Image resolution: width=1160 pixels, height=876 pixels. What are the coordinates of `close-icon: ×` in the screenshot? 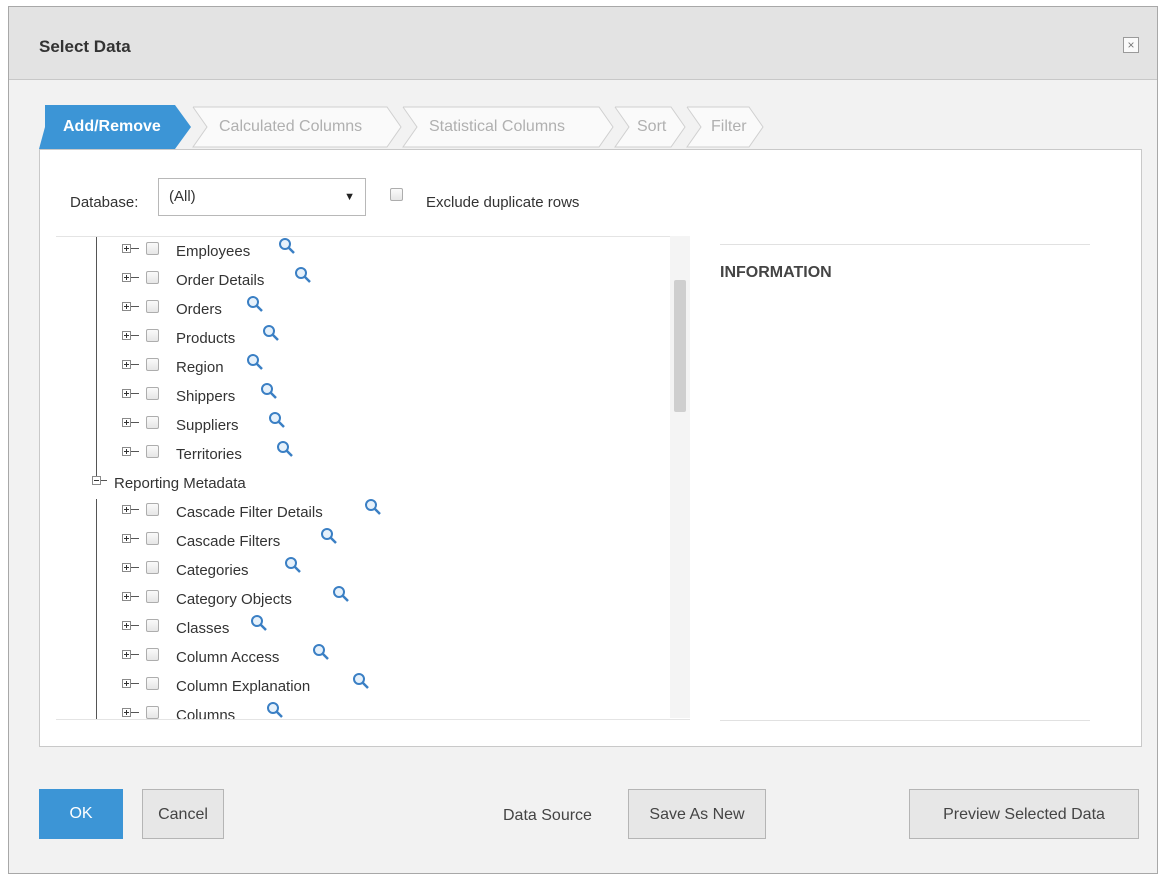 It's located at (1131, 45).